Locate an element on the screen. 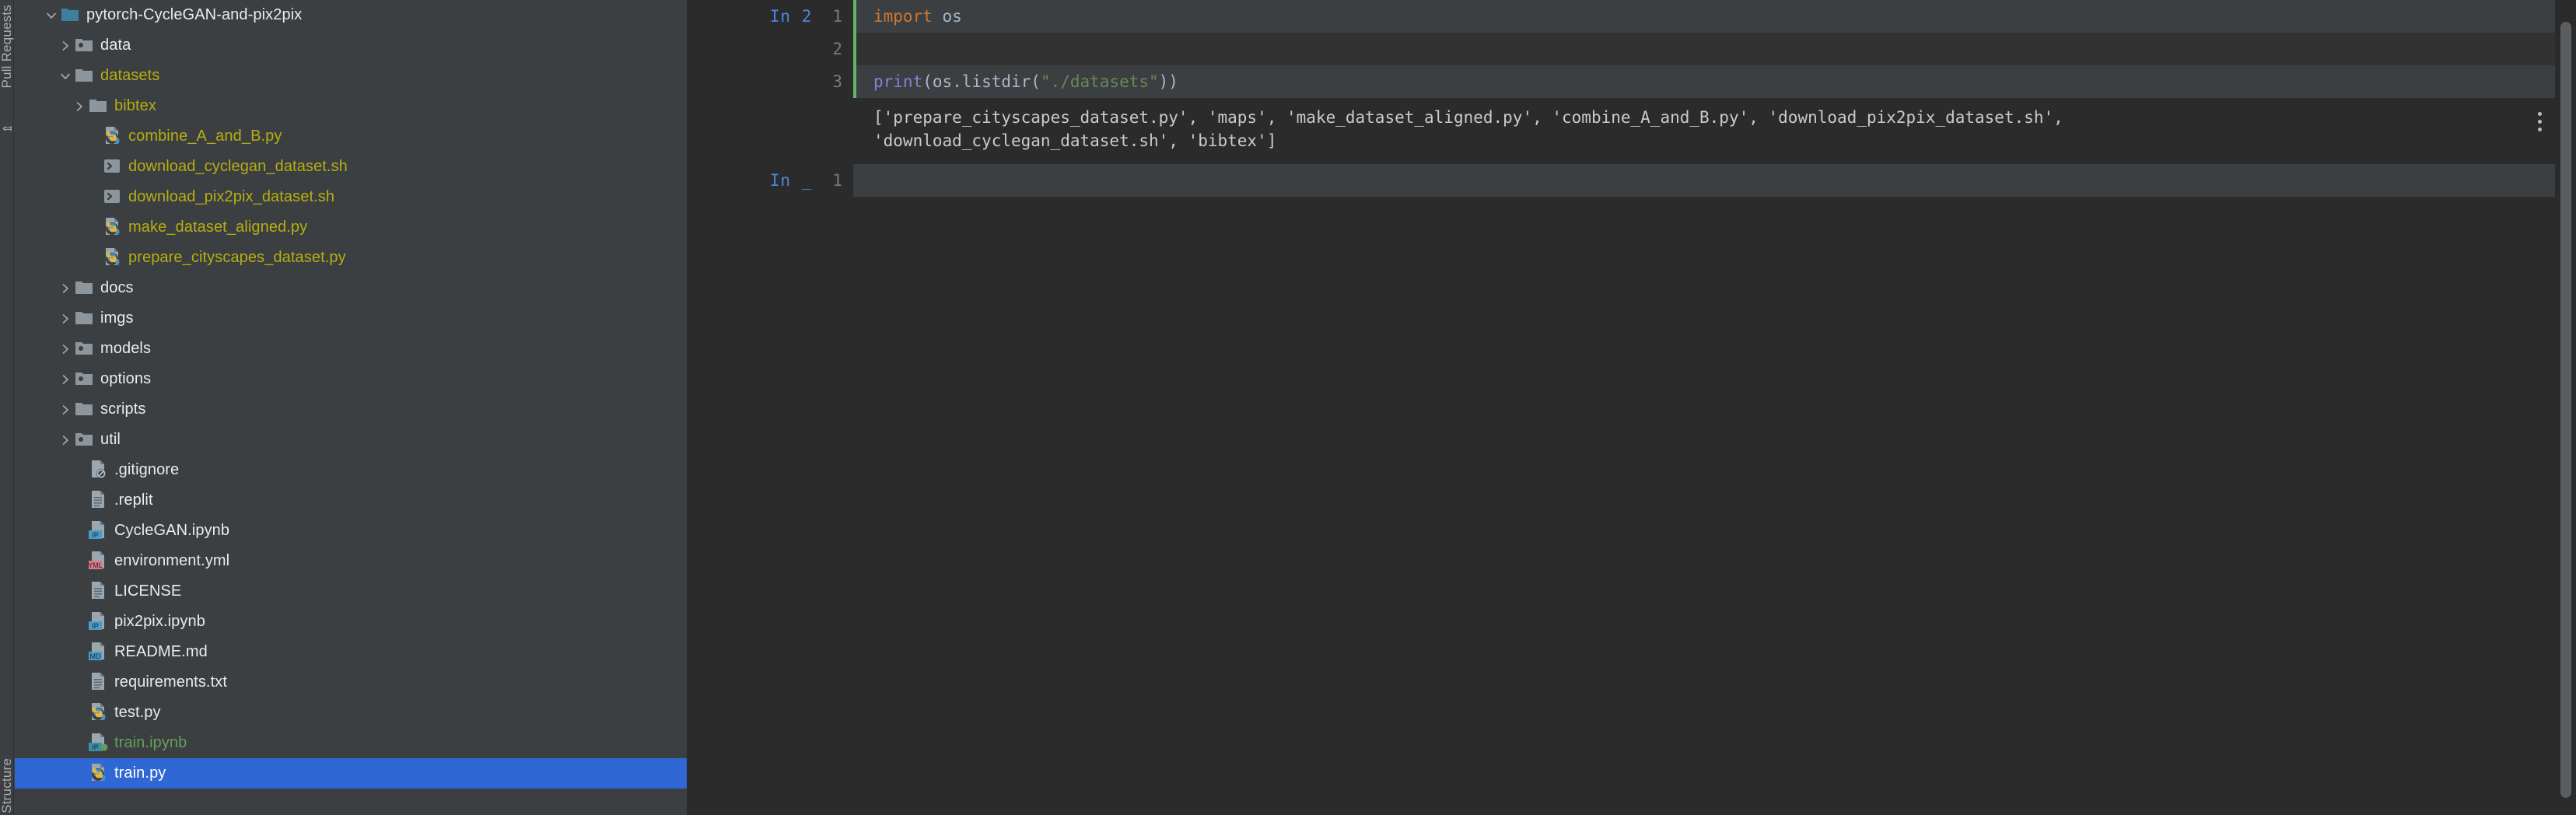  editor-scrollbar-thumb is located at coordinates (2566, 410).